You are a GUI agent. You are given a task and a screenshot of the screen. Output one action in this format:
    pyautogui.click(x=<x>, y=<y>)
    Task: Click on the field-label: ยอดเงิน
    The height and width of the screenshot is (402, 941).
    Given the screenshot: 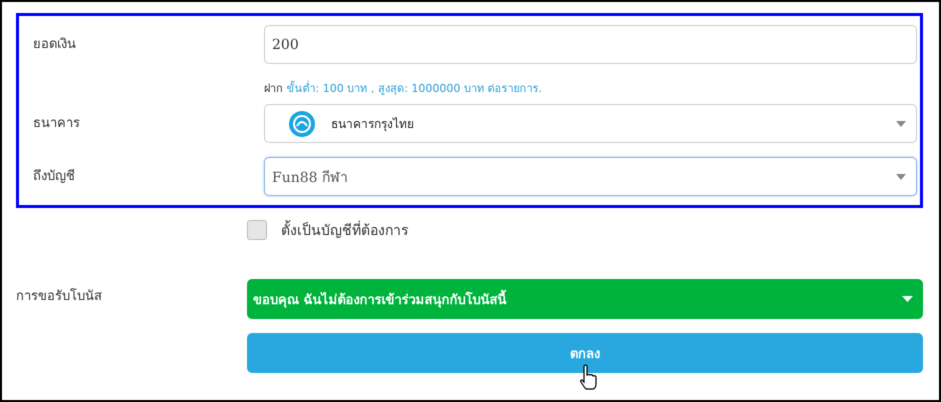 What is the action you would take?
    pyautogui.click(x=55, y=45)
    